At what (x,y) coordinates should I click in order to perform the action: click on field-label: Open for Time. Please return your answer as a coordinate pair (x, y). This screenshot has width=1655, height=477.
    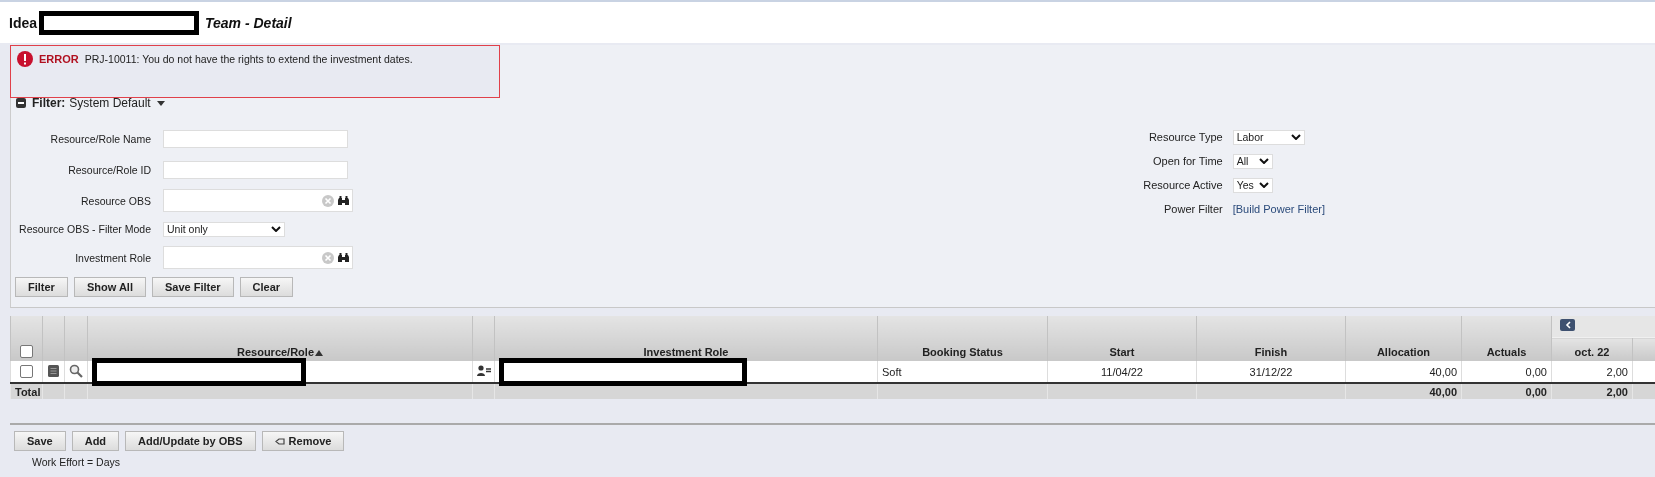
    Looking at the image, I should click on (1187, 161).